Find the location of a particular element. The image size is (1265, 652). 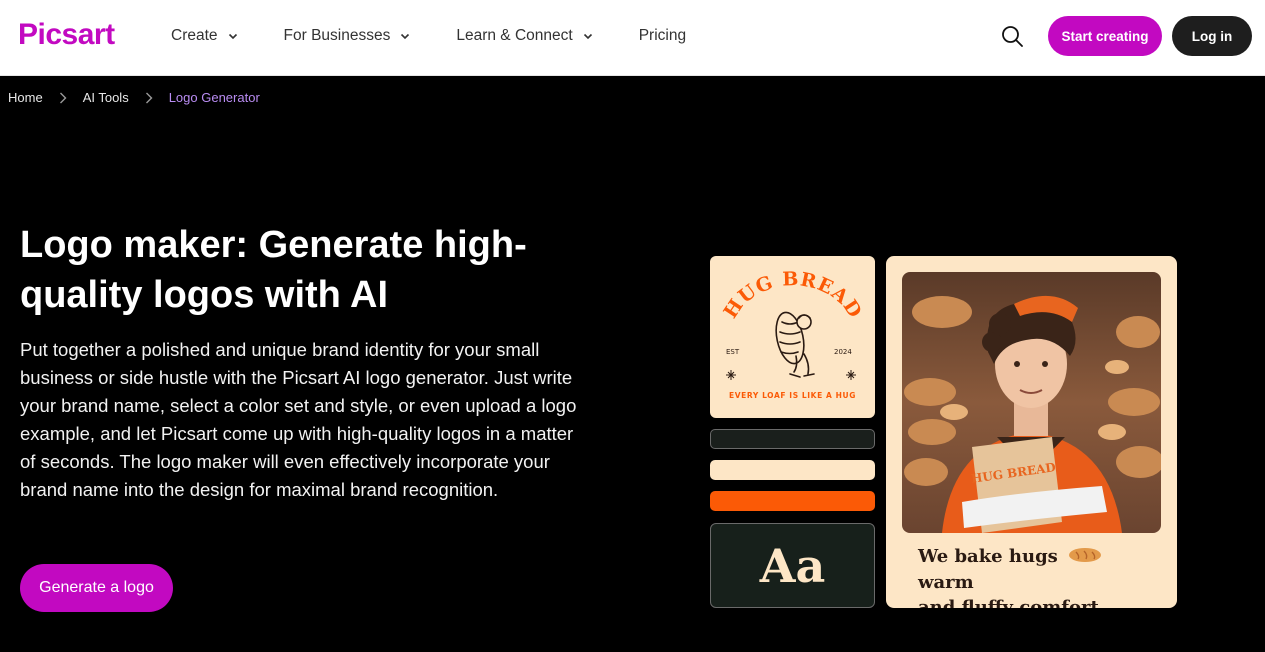

breadcrumb-ai-tools: AI Tools is located at coordinates (106, 97).